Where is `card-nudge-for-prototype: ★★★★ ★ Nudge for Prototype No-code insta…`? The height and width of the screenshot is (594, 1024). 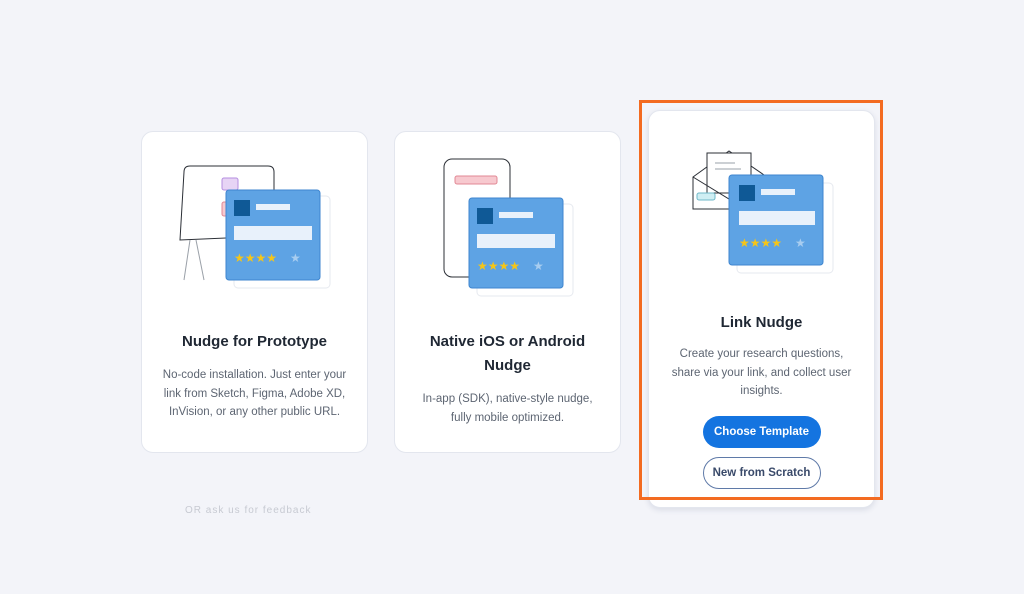
card-nudge-for-prototype: ★★★★ ★ Nudge for Prototype No-code insta… is located at coordinates (254, 292).